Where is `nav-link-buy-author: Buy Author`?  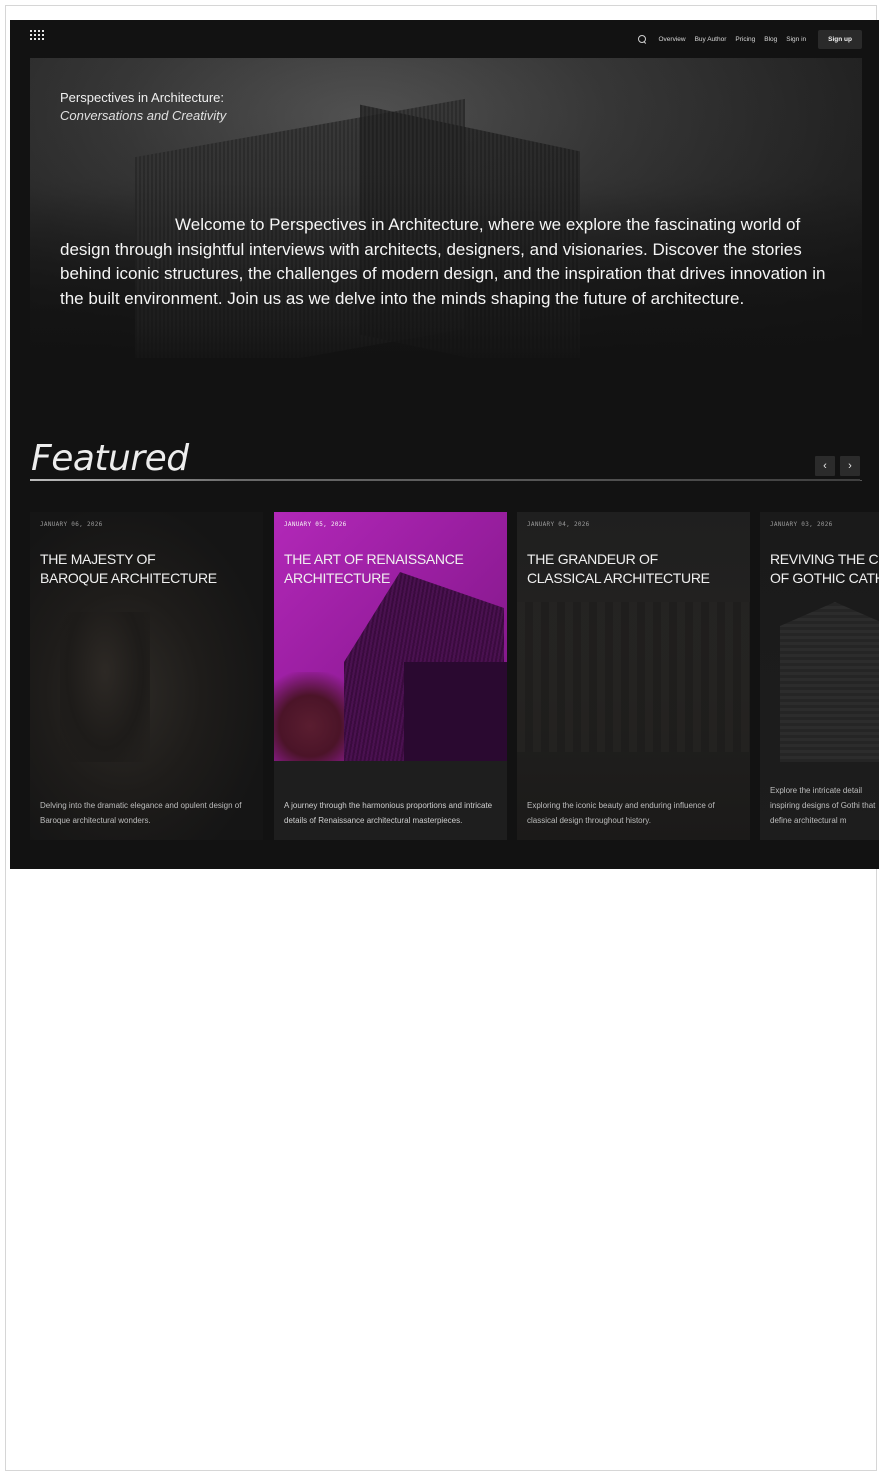 nav-link-buy-author: Buy Author is located at coordinates (711, 39).